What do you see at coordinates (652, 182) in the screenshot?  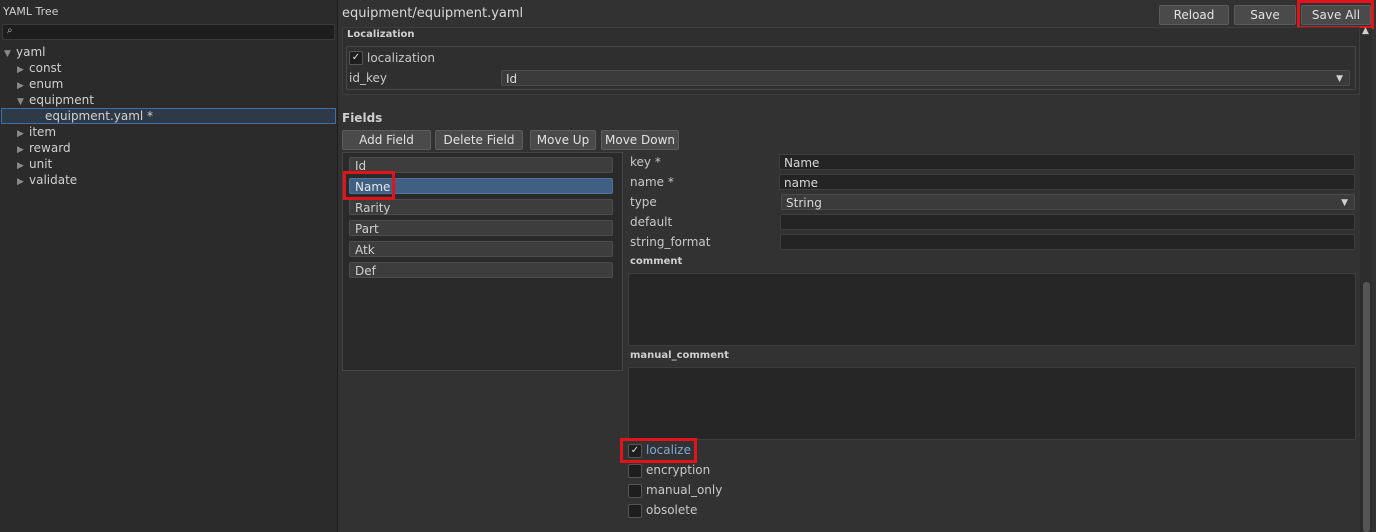 I see `name-label: name *` at bounding box center [652, 182].